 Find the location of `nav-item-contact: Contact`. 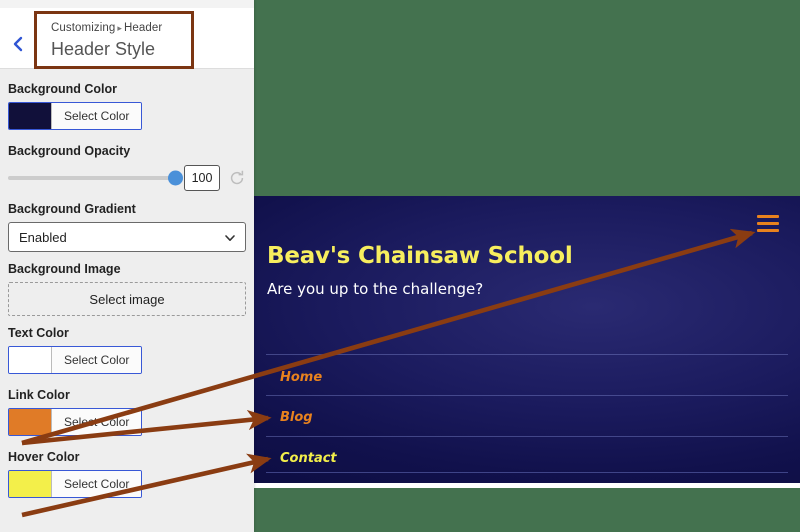

nav-item-contact: Contact is located at coordinates (308, 458).